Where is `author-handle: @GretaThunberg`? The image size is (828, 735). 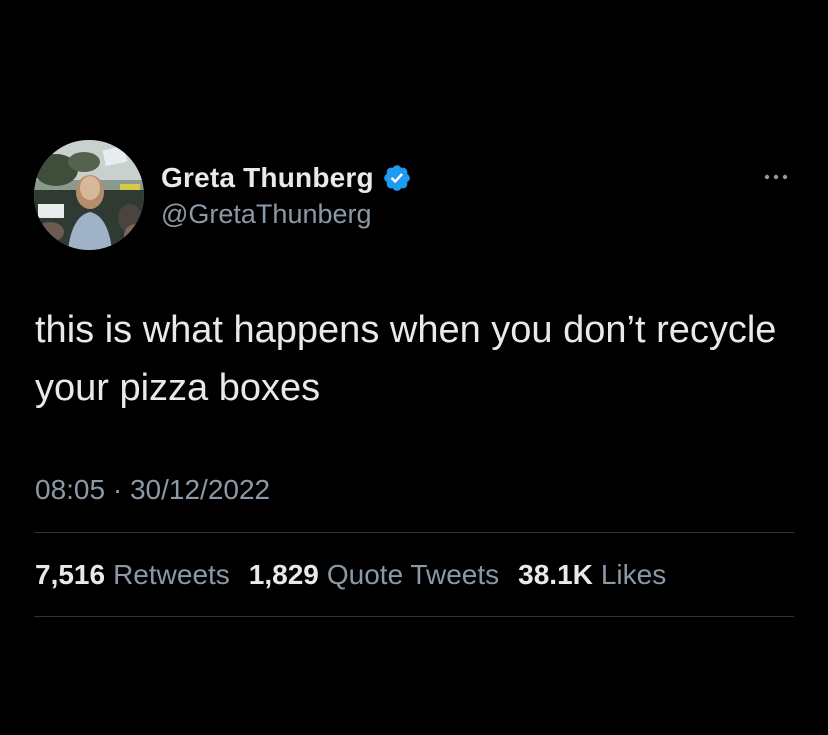 author-handle: @GretaThunberg is located at coordinates (266, 214).